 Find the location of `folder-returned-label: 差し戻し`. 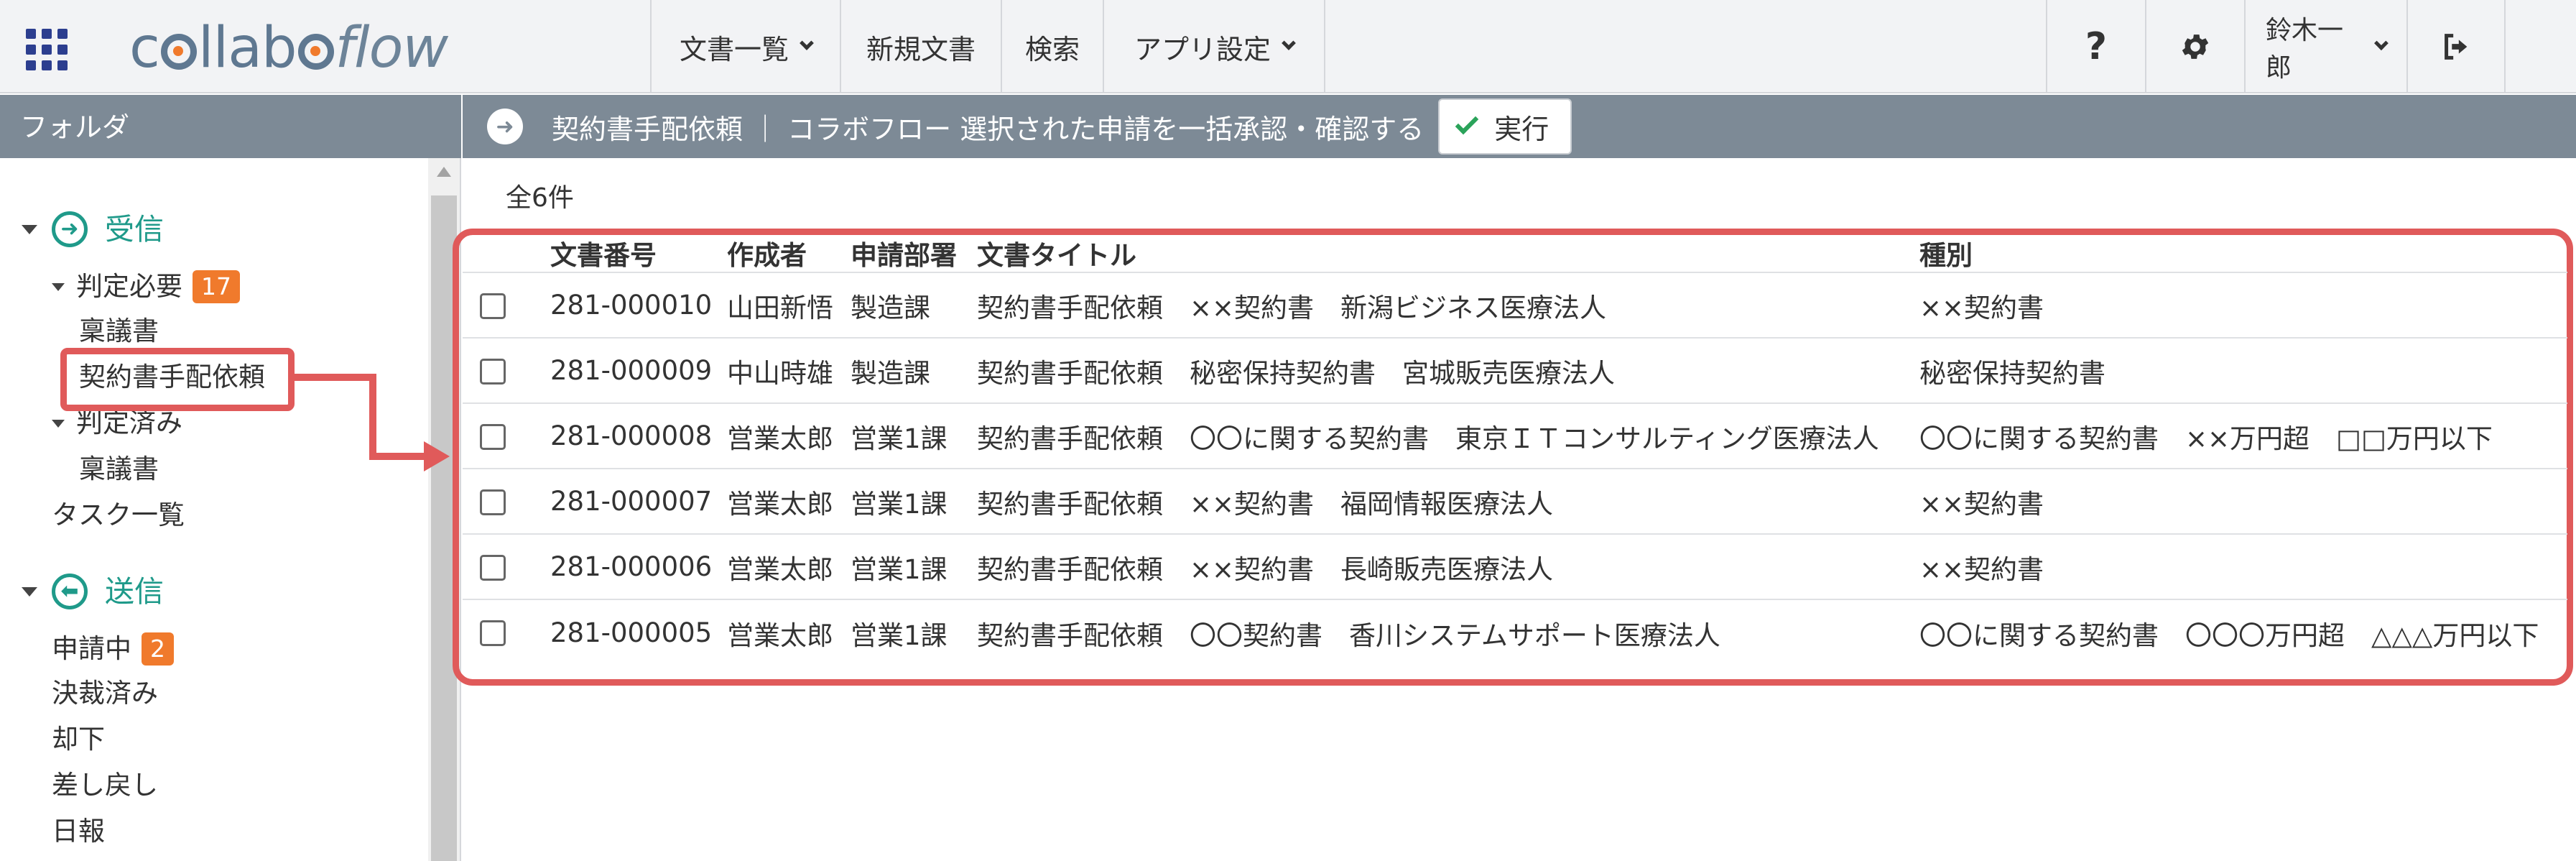

folder-returned-label: 差し戻し is located at coordinates (105, 785).